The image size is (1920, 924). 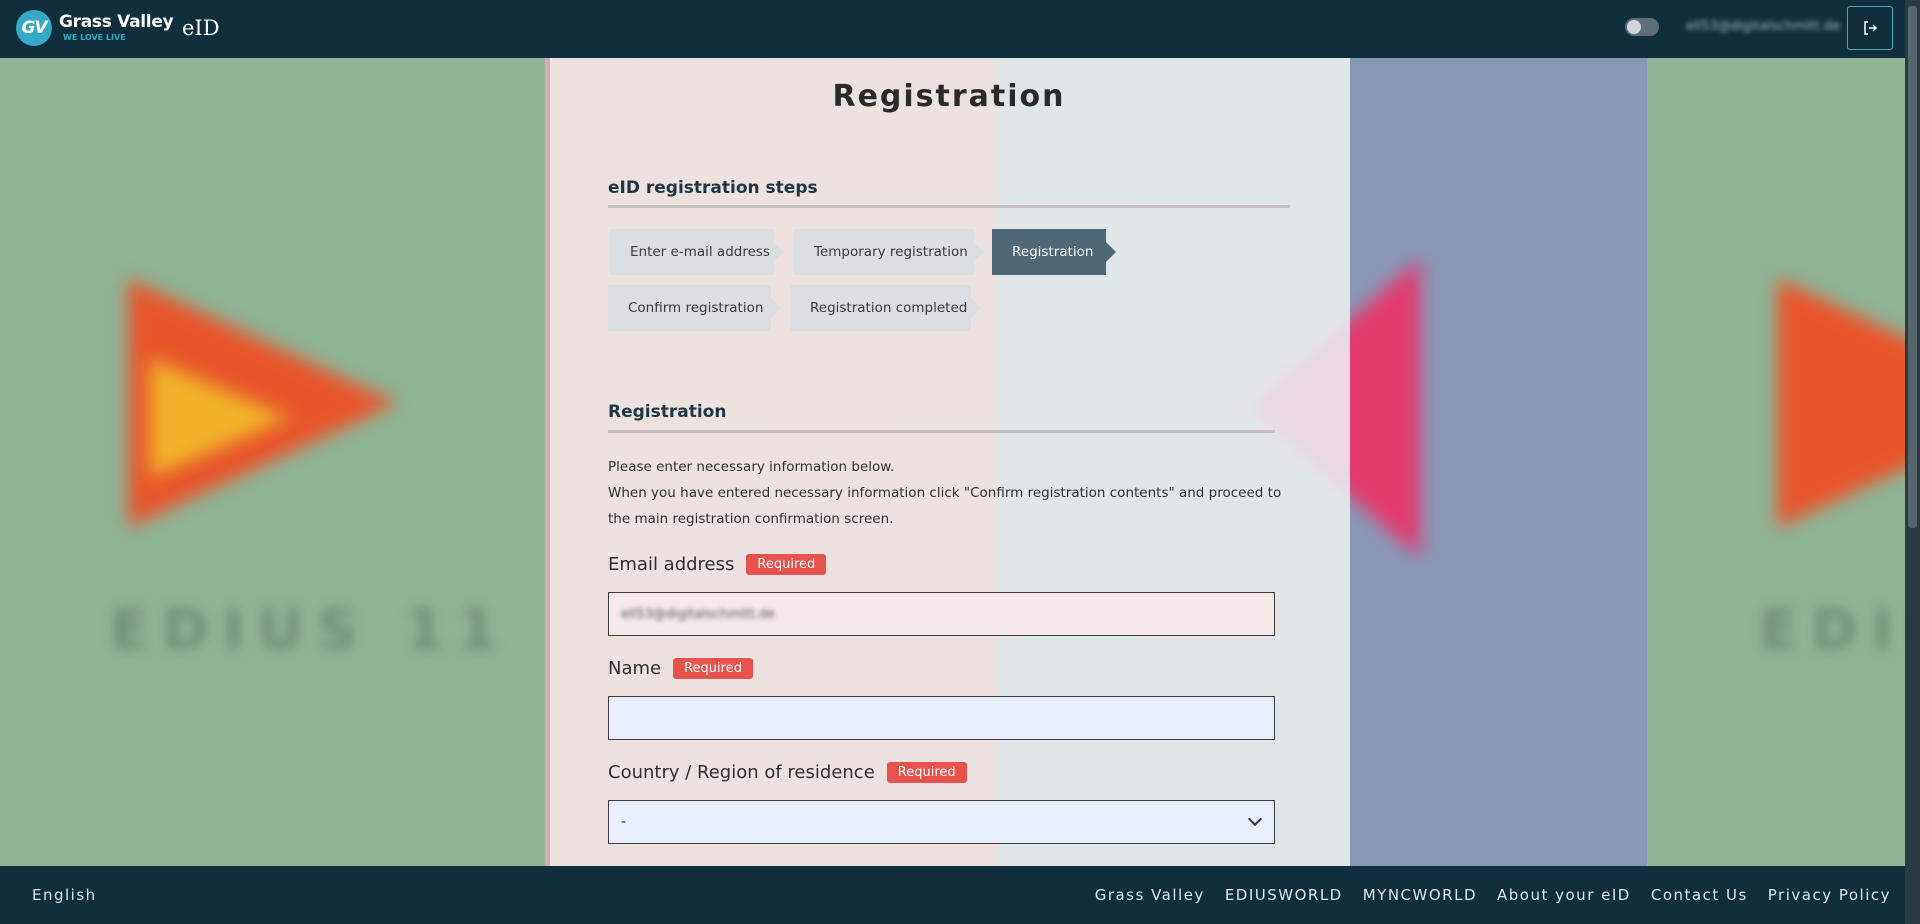 What do you see at coordinates (741, 772) in the screenshot?
I see `country-label-text: Country / Region of residence` at bounding box center [741, 772].